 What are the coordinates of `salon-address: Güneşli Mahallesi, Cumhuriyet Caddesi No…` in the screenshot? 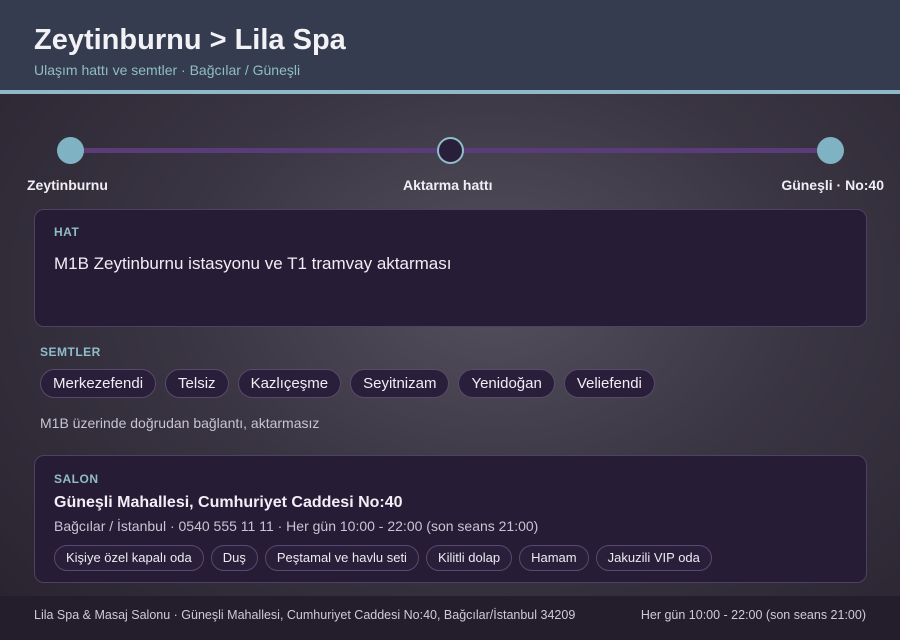 It's located at (228, 502).